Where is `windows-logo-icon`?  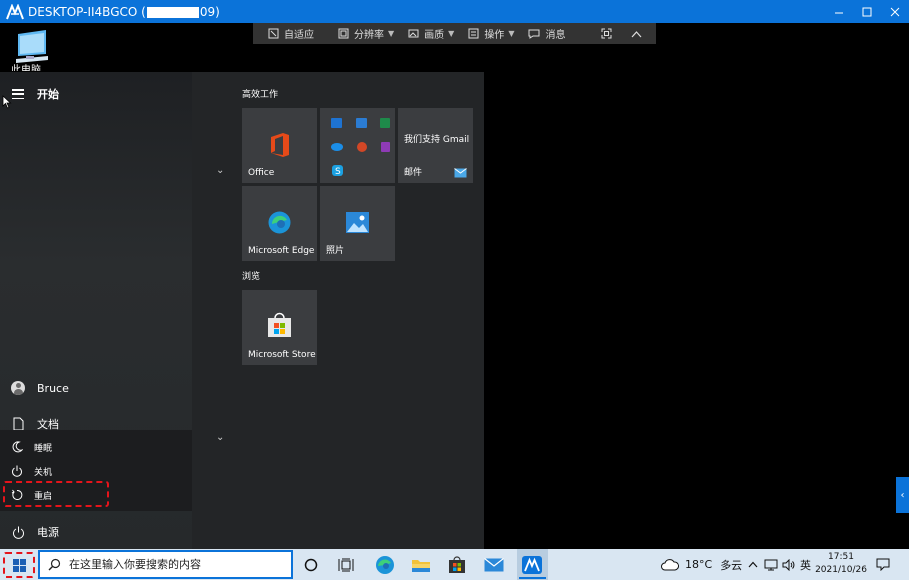
windows-logo-icon is located at coordinates (19, 565).